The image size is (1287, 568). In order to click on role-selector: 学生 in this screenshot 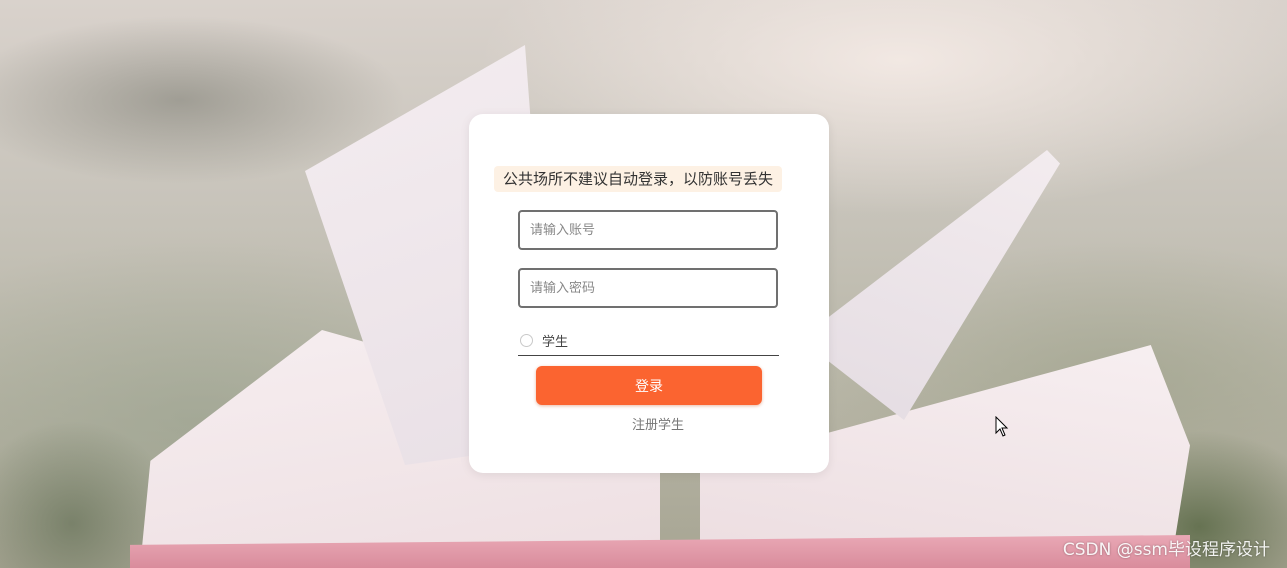, I will do `click(648, 341)`.